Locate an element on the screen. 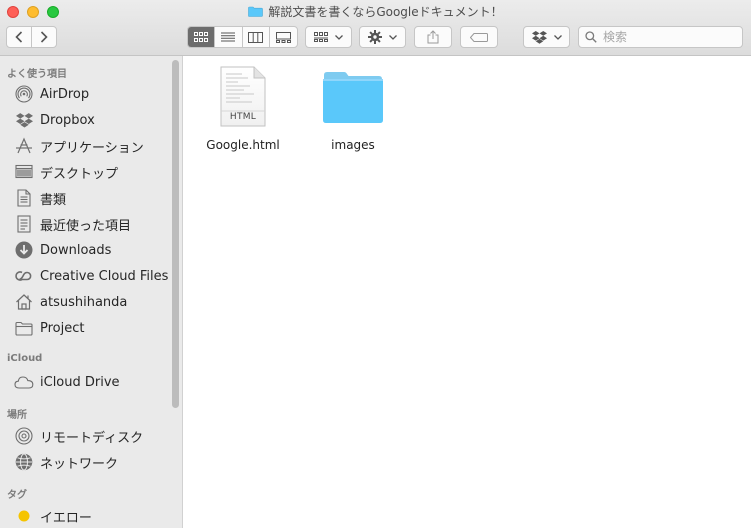 The image size is (751, 528). search-field is located at coordinates (660, 37).